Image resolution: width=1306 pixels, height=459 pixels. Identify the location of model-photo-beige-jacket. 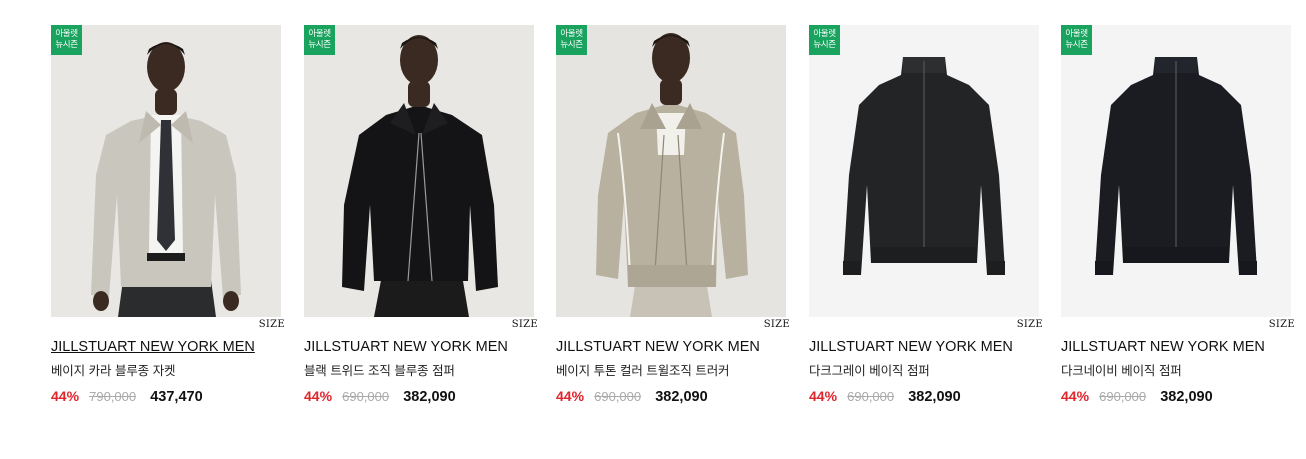
(166, 171).